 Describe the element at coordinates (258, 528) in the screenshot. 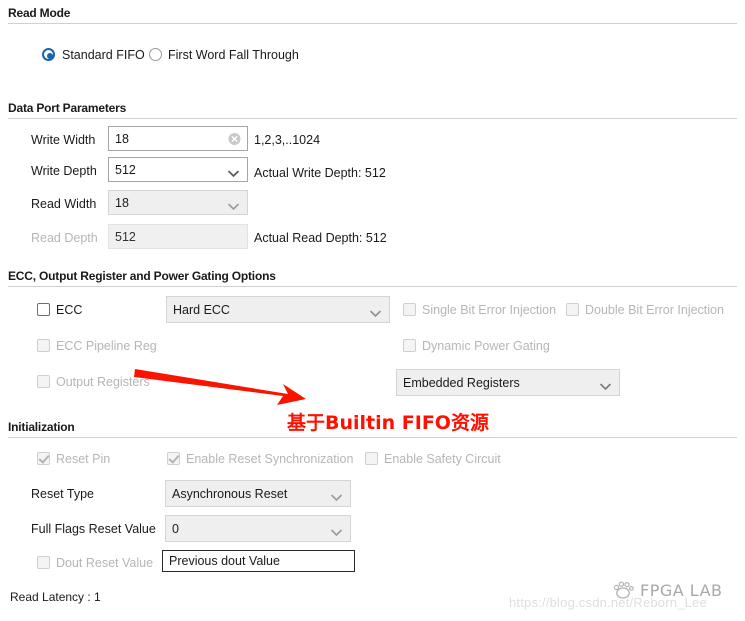

I see `select-full-flags-reset-value: 0` at that location.